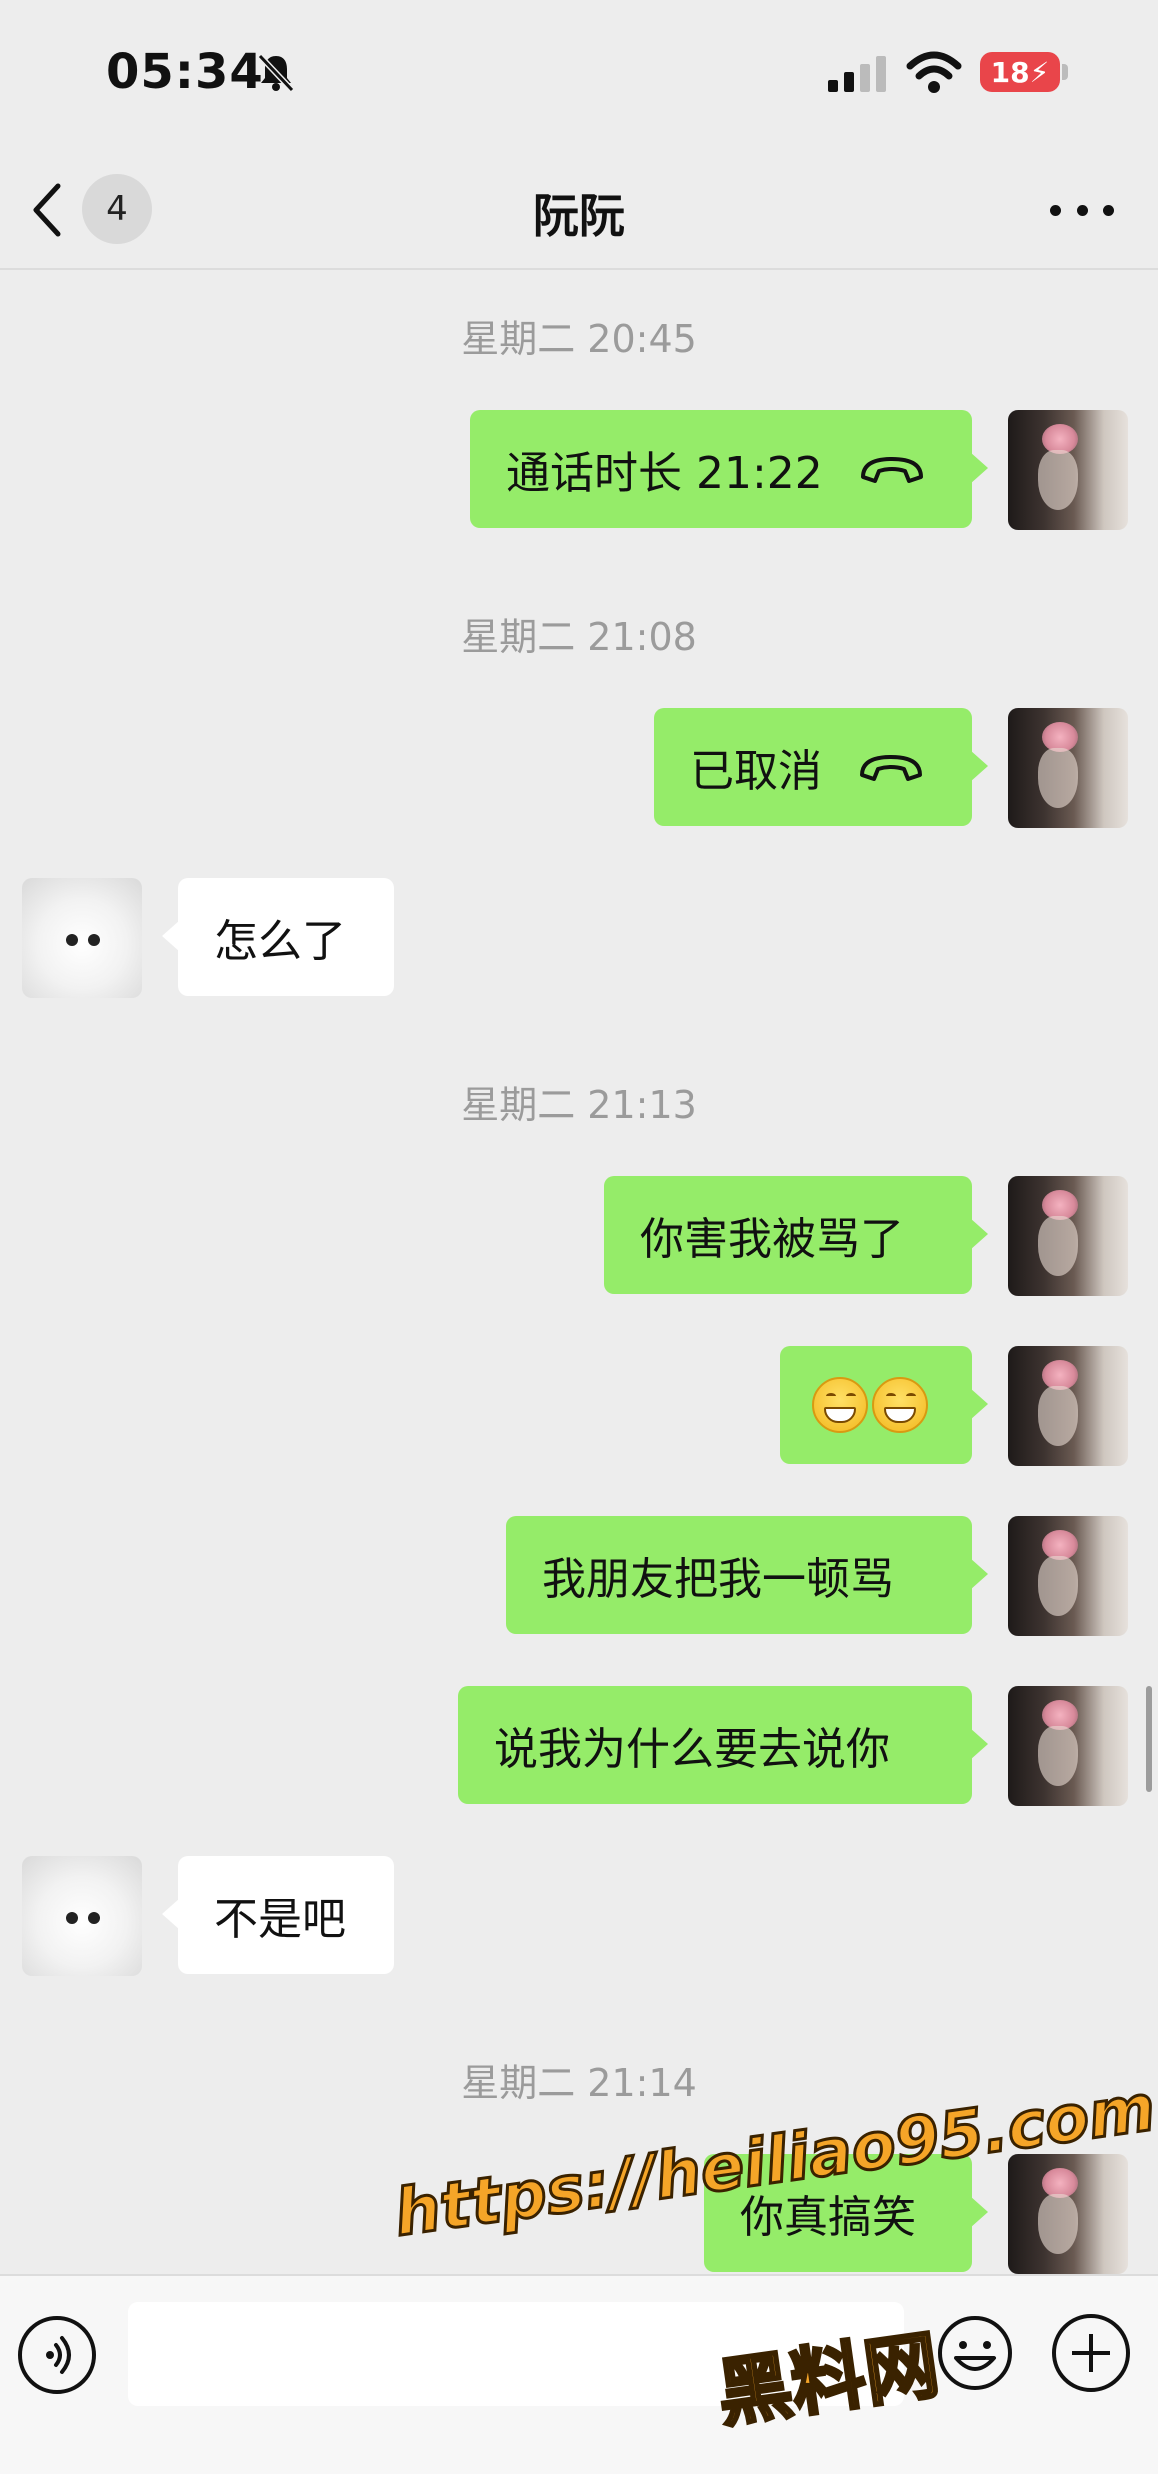 Image resolution: width=1158 pixels, height=2474 pixels. I want to click on chat-title: 阮阮, so click(579, 216).